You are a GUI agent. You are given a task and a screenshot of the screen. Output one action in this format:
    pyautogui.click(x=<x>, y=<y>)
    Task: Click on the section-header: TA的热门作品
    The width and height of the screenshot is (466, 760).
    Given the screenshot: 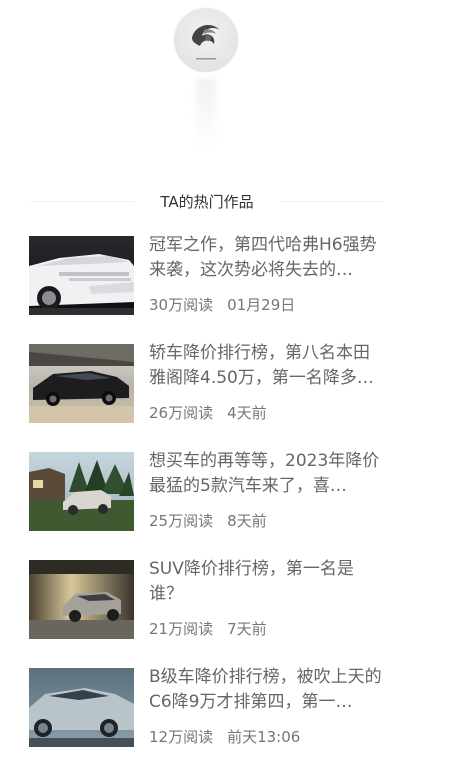 What is the action you would take?
    pyautogui.click(x=207, y=202)
    